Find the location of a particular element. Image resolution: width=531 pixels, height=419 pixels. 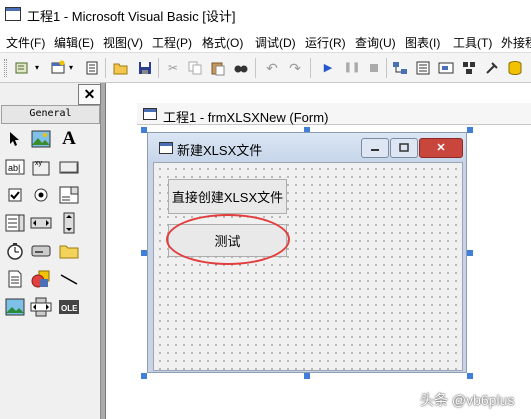

menu-project: 工程(P) is located at coordinates (172, 42).